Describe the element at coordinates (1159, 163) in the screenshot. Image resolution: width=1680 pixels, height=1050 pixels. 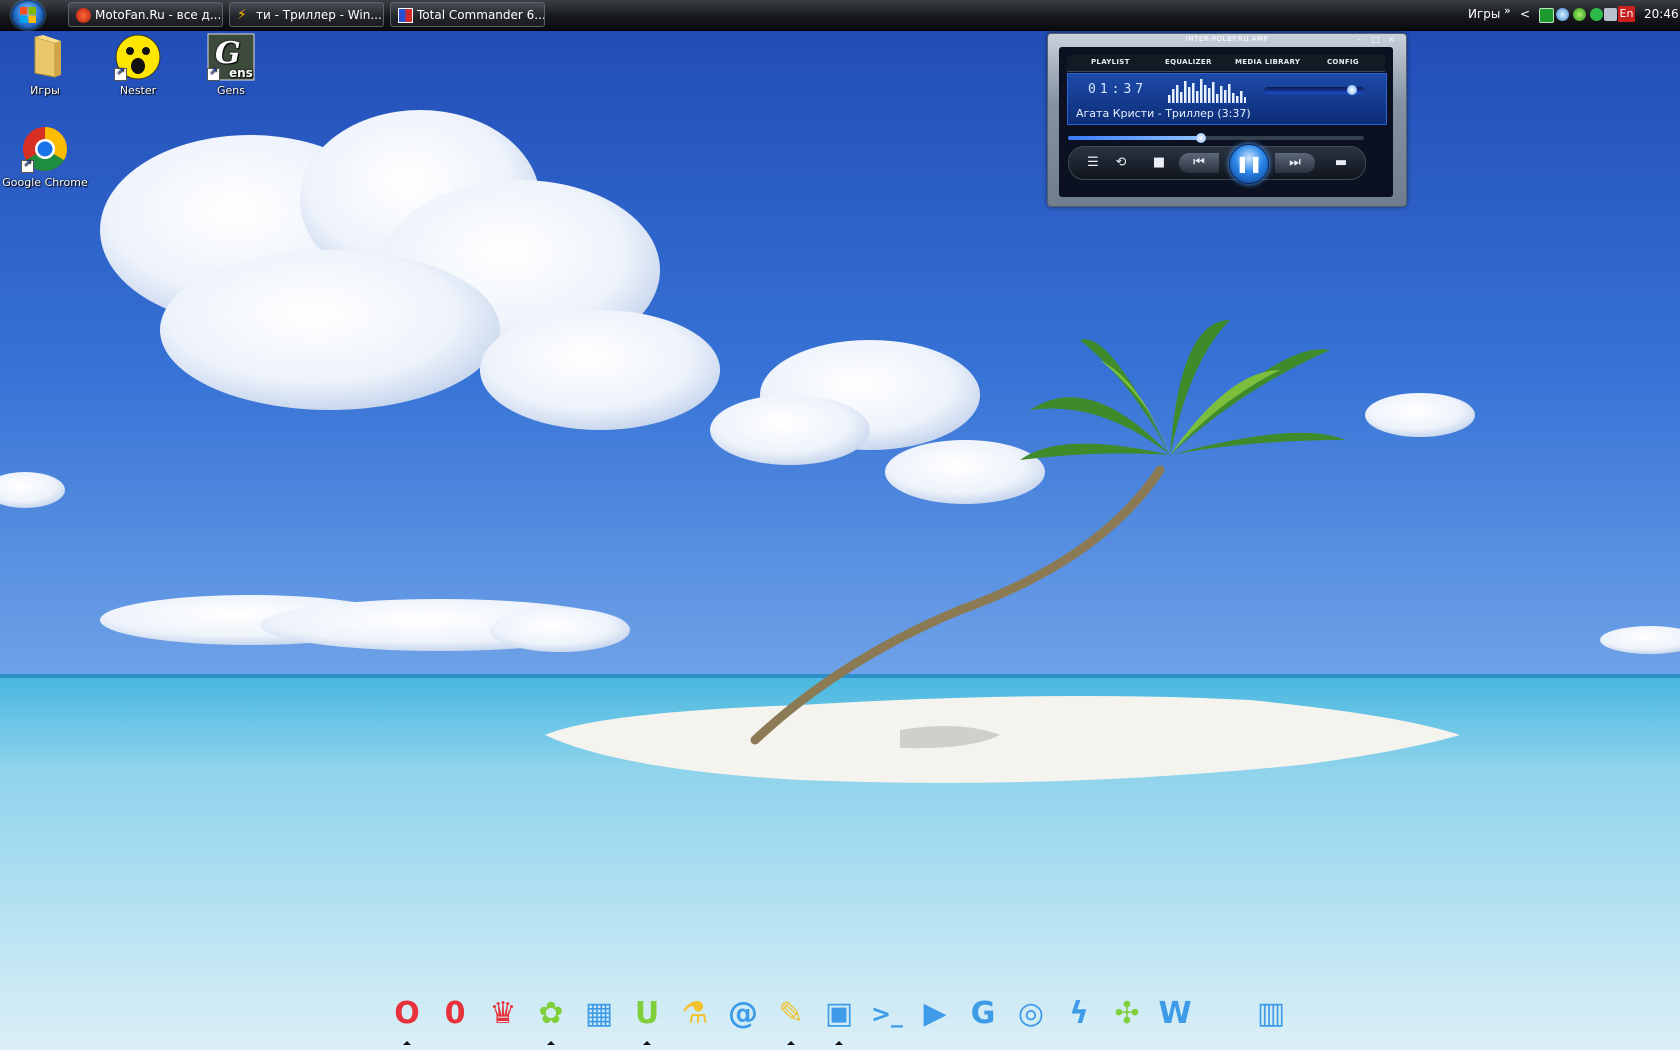
I see `stop-icon: ■` at that location.